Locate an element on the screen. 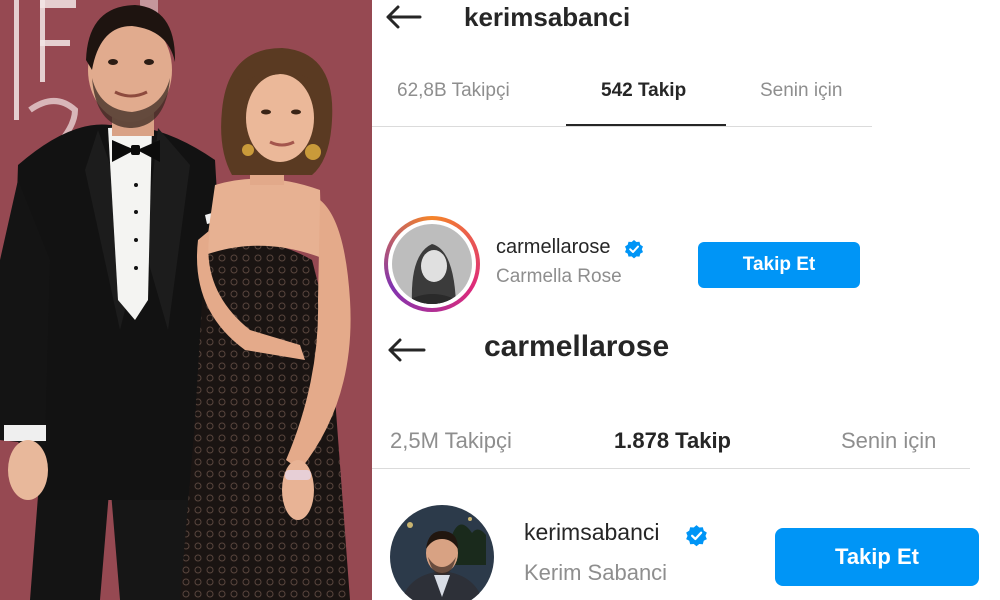 The width and height of the screenshot is (1000, 600). tab-following: 1.878 Takip is located at coordinates (672, 441).